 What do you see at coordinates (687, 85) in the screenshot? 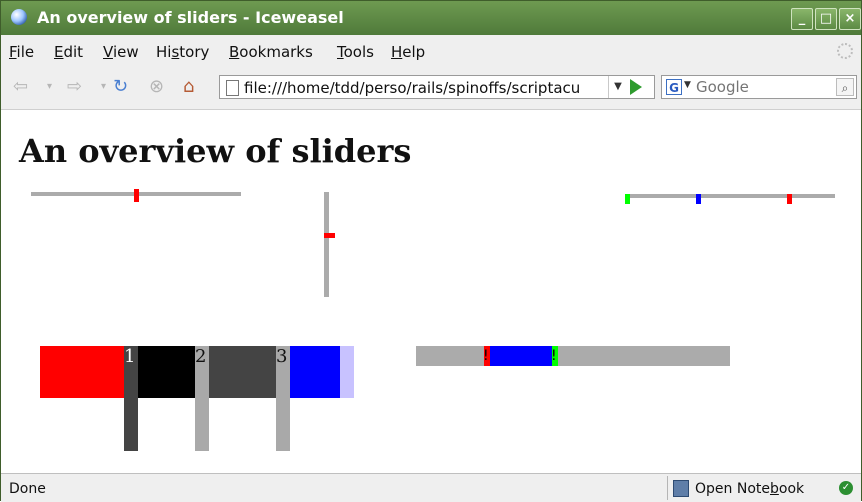
I see `search-engine-dropdown-icon: ▼` at bounding box center [687, 85].